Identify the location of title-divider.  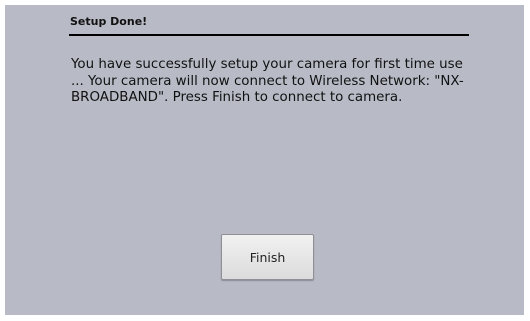
(269, 35).